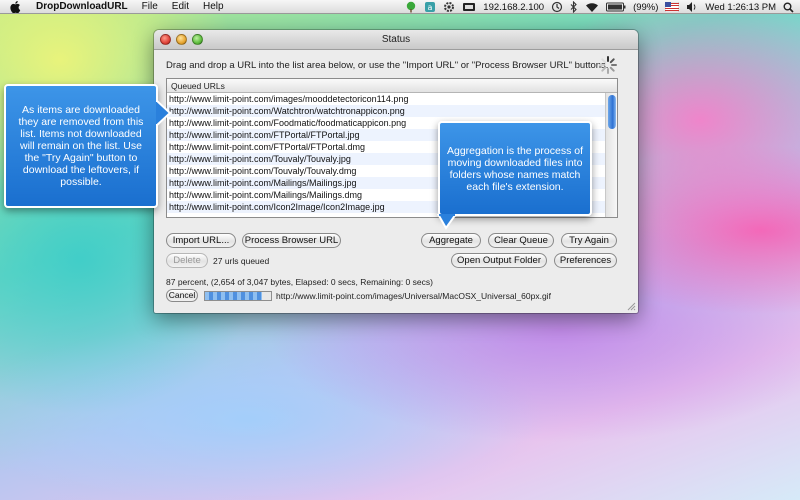  What do you see at coordinates (451, 240) in the screenshot?
I see `aggregate-button: Aggregate` at bounding box center [451, 240].